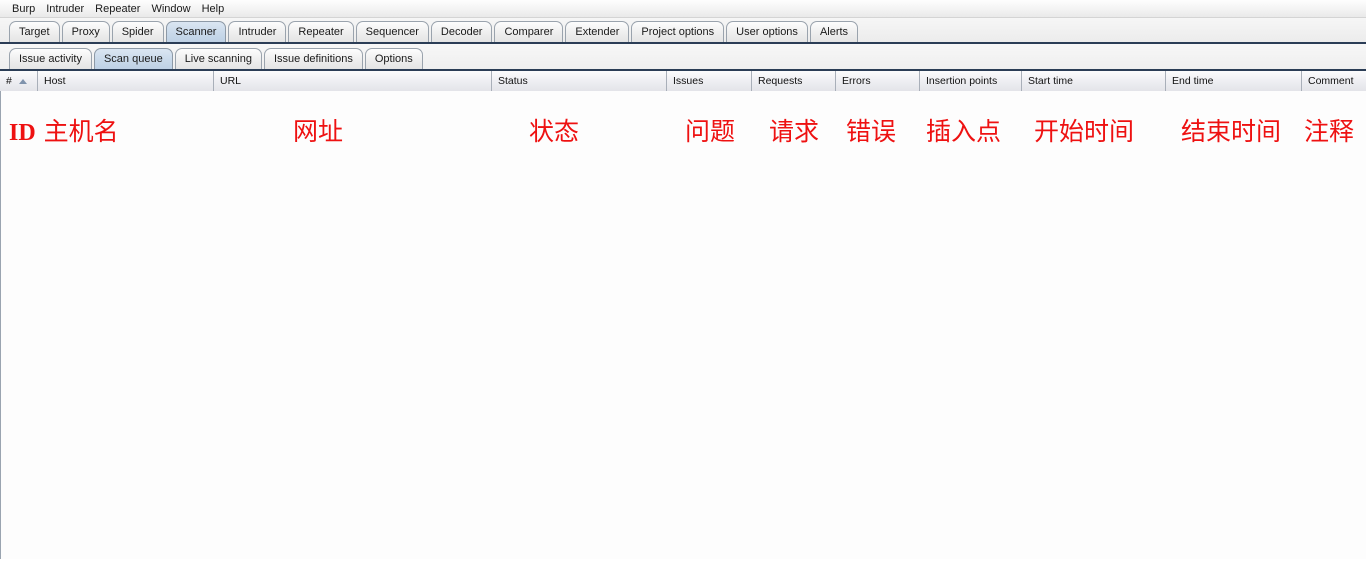 This screenshot has width=1366, height=588. Describe the element at coordinates (709, 81) in the screenshot. I see `column-header-issues: Issues` at that location.